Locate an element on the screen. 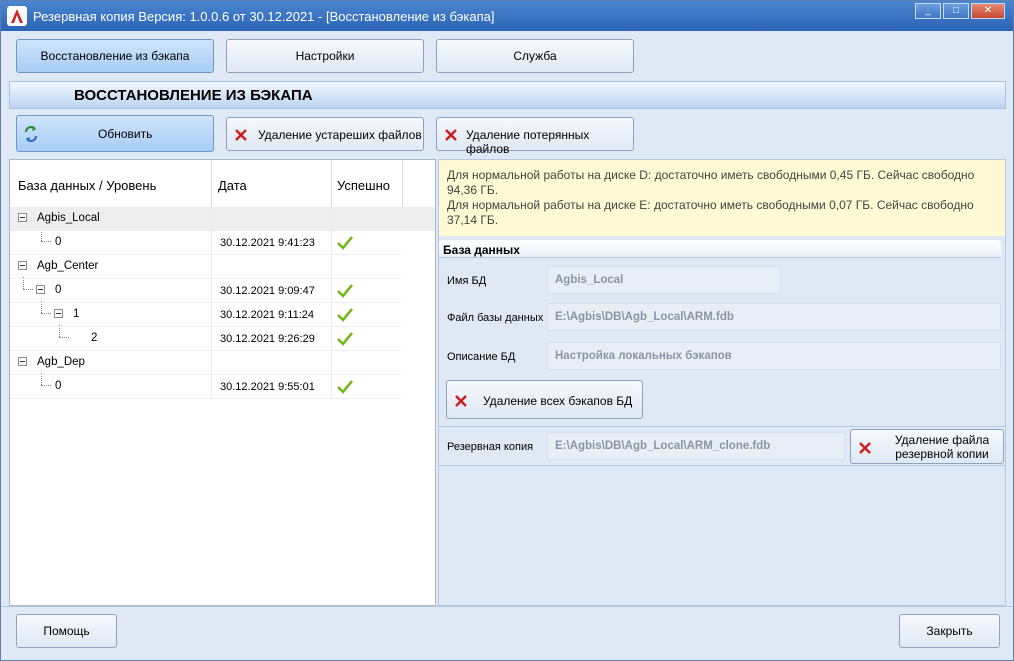 This screenshot has width=1014, height=661. tree-date: 30.12.2021 9:11:24 is located at coordinates (267, 315).